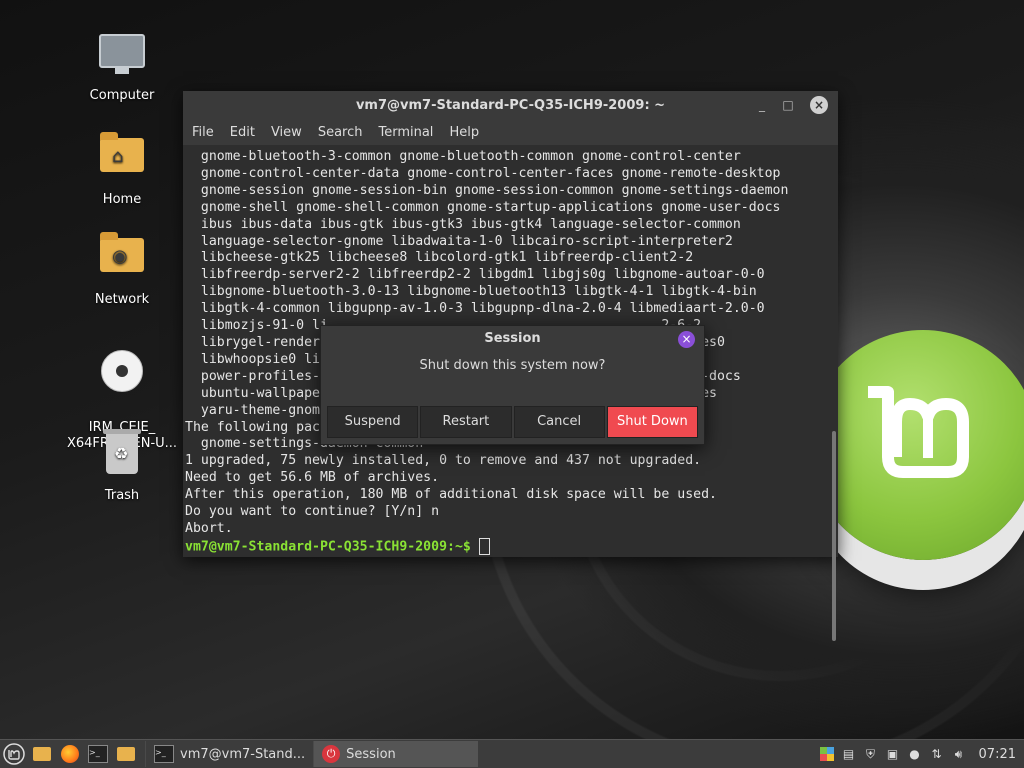 The width and height of the screenshot is (1024, 768). What do you see at coordinates (203, 132) in the screenshot?
I see `menu-file: File` at bounding box center [203, 132].